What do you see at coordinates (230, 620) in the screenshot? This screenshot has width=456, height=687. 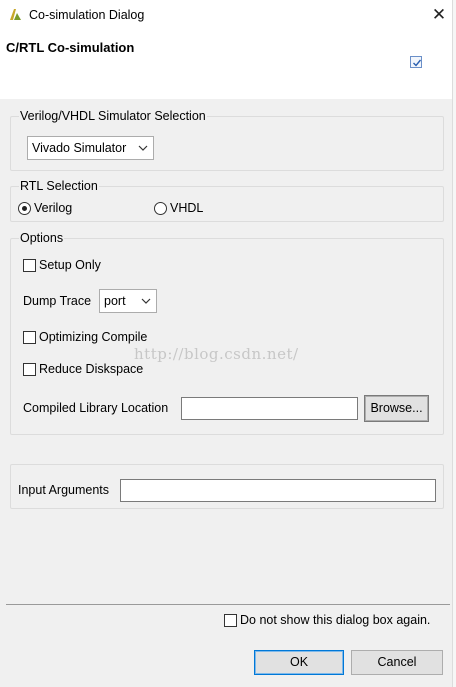 I see `dont-show-again-checkbox` at bounding box center [230, 620].